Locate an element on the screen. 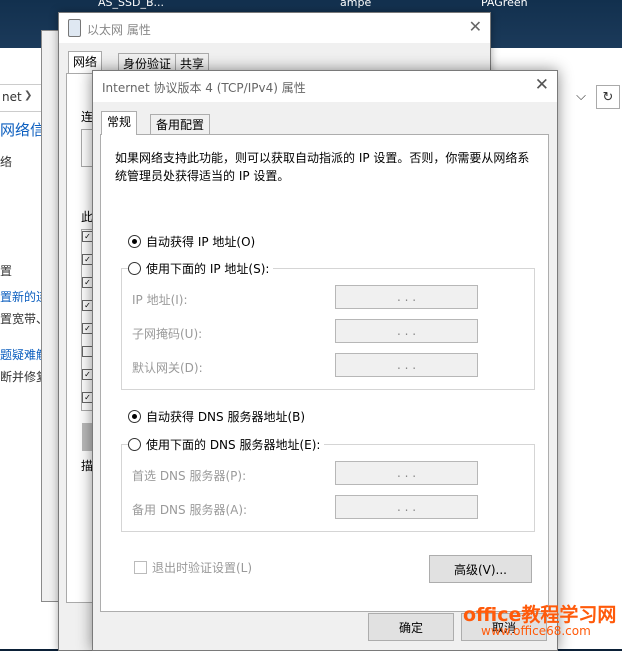  watermark-brand: office教程学习网 is located at coordinates (540, 615).